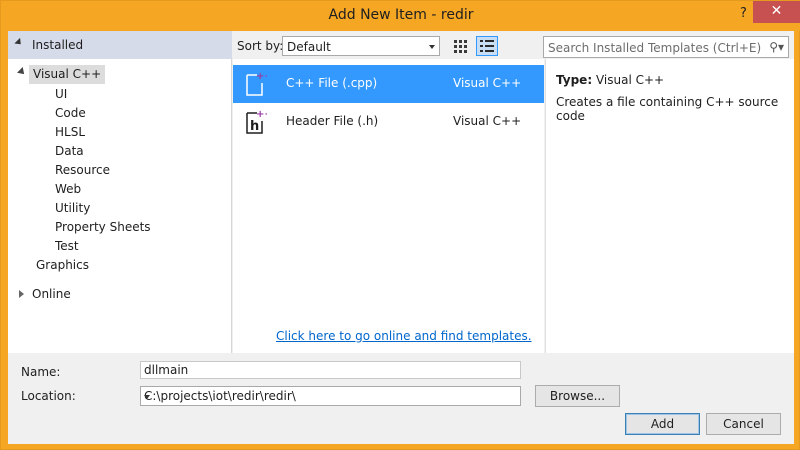 This screenshot has height=450, width=800. I want to click on tree-item-visual-cpp: Visual C++, so click(67, 74).